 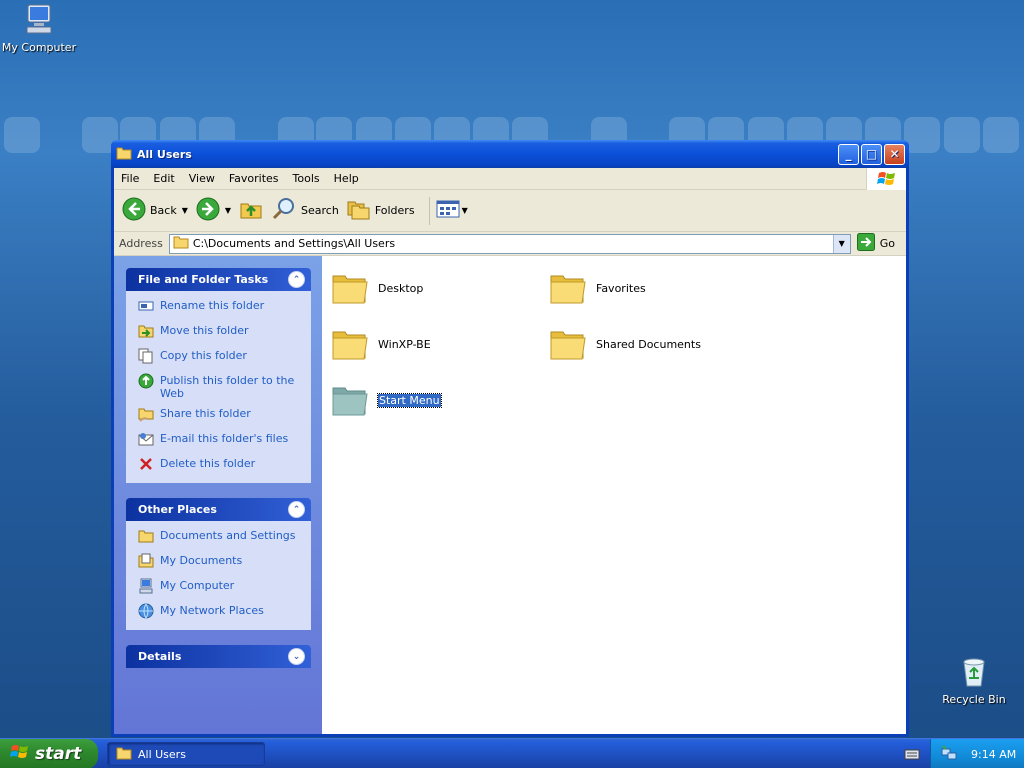 What do you see at coordinates (186, 754) in the screenshot?
I see `taskbar-window-button: All Users` at bounding box center [186, 754].